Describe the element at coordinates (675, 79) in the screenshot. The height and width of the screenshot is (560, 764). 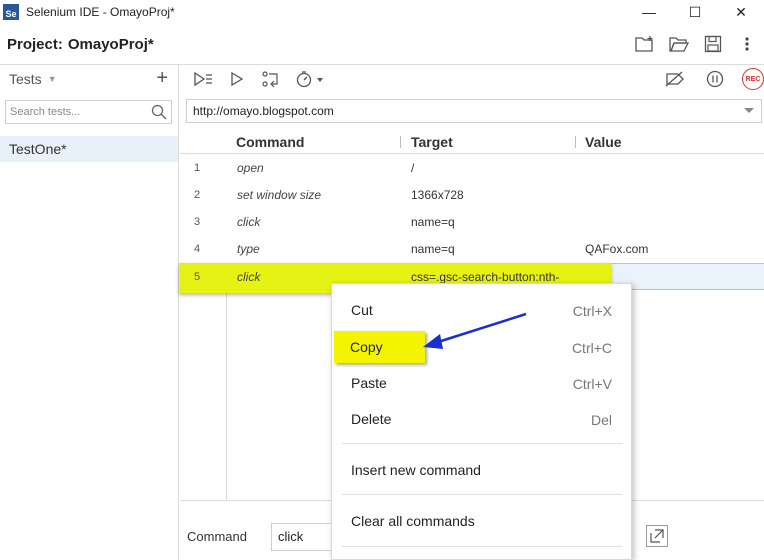
I see `disable-breakpoints-icon` at that location.